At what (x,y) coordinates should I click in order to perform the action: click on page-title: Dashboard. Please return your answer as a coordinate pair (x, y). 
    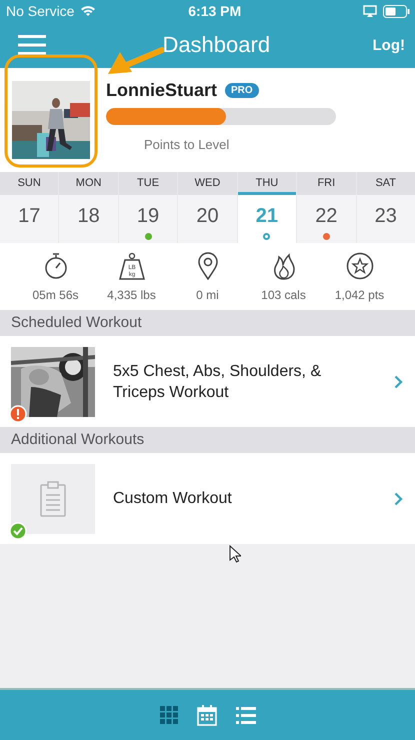
    Looking at the image, I should click on (216, 45).